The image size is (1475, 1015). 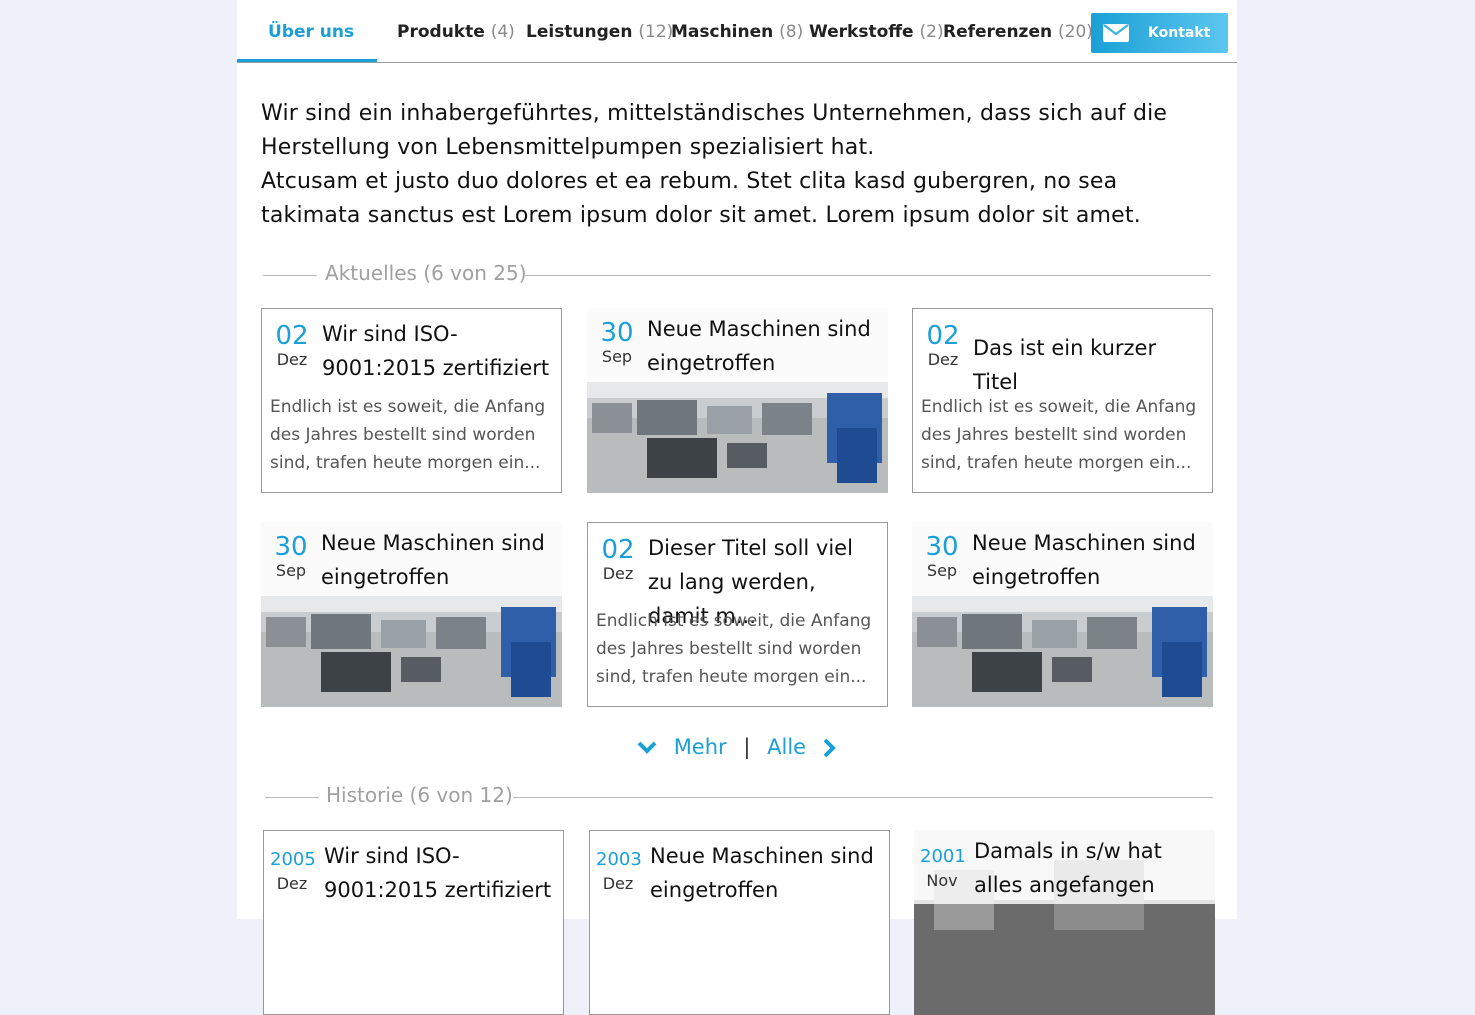 I want to click on more-link: Mehr, so click(x=685, y=747).